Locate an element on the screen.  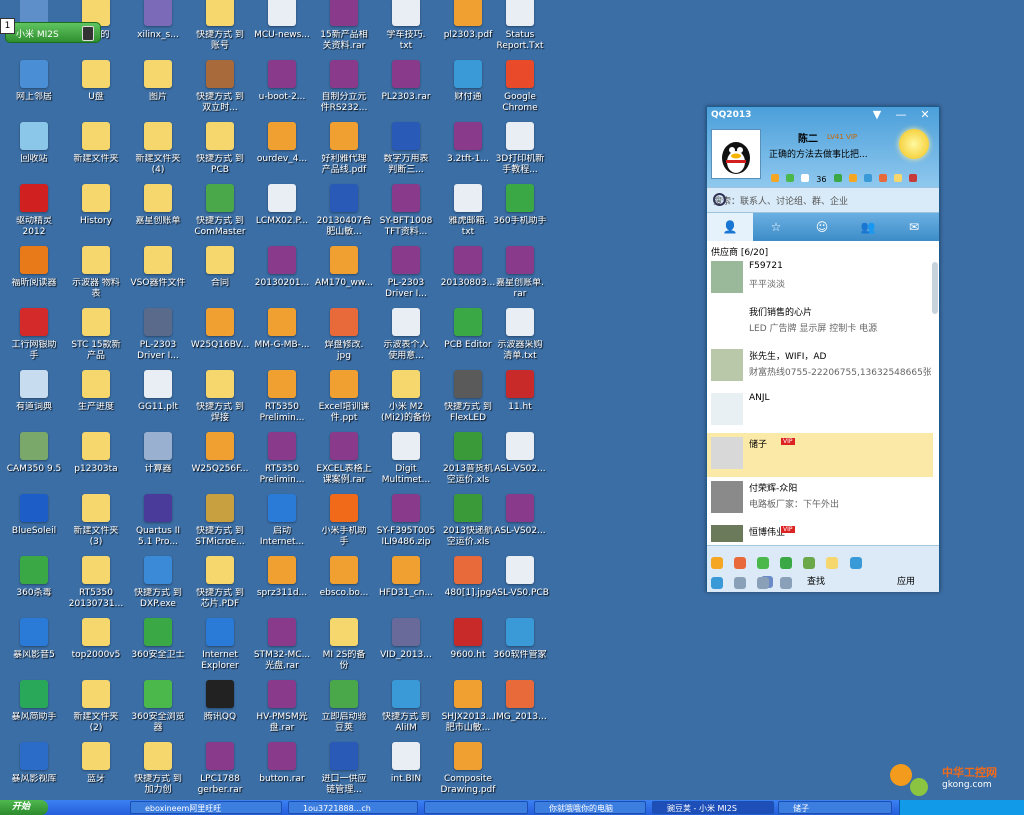
desktop-icon: 小米手机助 手 is located at coordinates (344, 521).